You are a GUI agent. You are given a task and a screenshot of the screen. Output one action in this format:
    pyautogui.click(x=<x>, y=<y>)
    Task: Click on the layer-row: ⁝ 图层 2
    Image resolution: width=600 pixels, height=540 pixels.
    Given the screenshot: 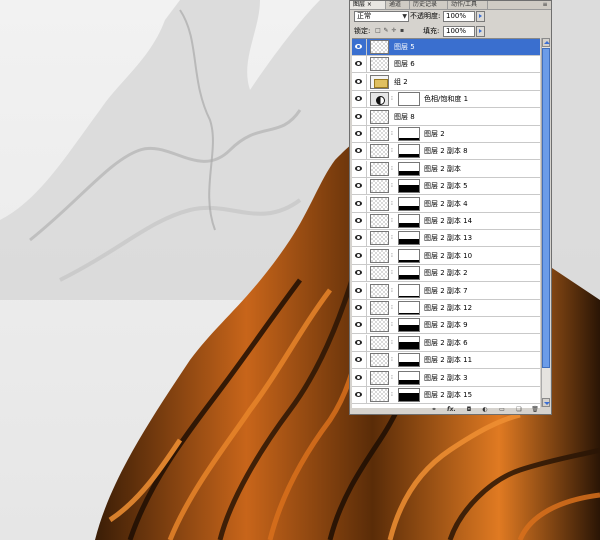 What is the action you would take?
    pyautogui.click(x=446, y=134)
    